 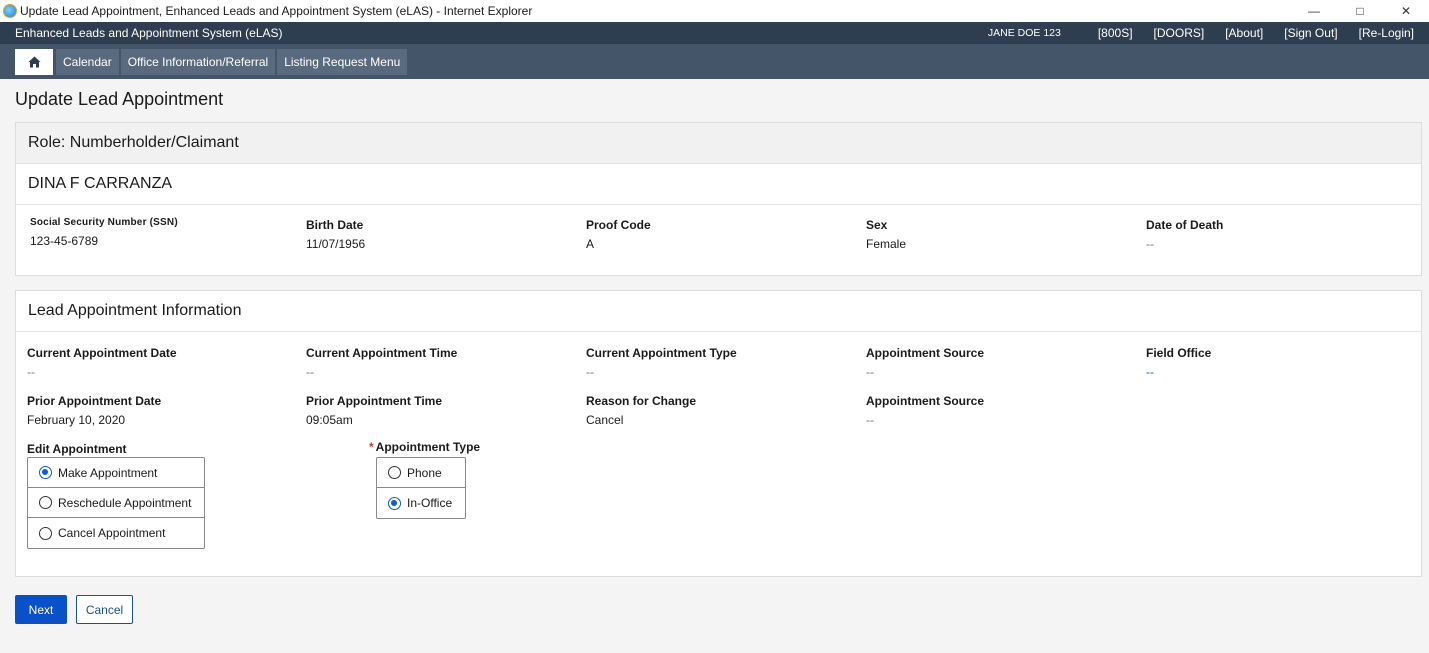 I want to click on nav-item-listing-request-menu: Listing Request Menu, so click(x=342, y=61).